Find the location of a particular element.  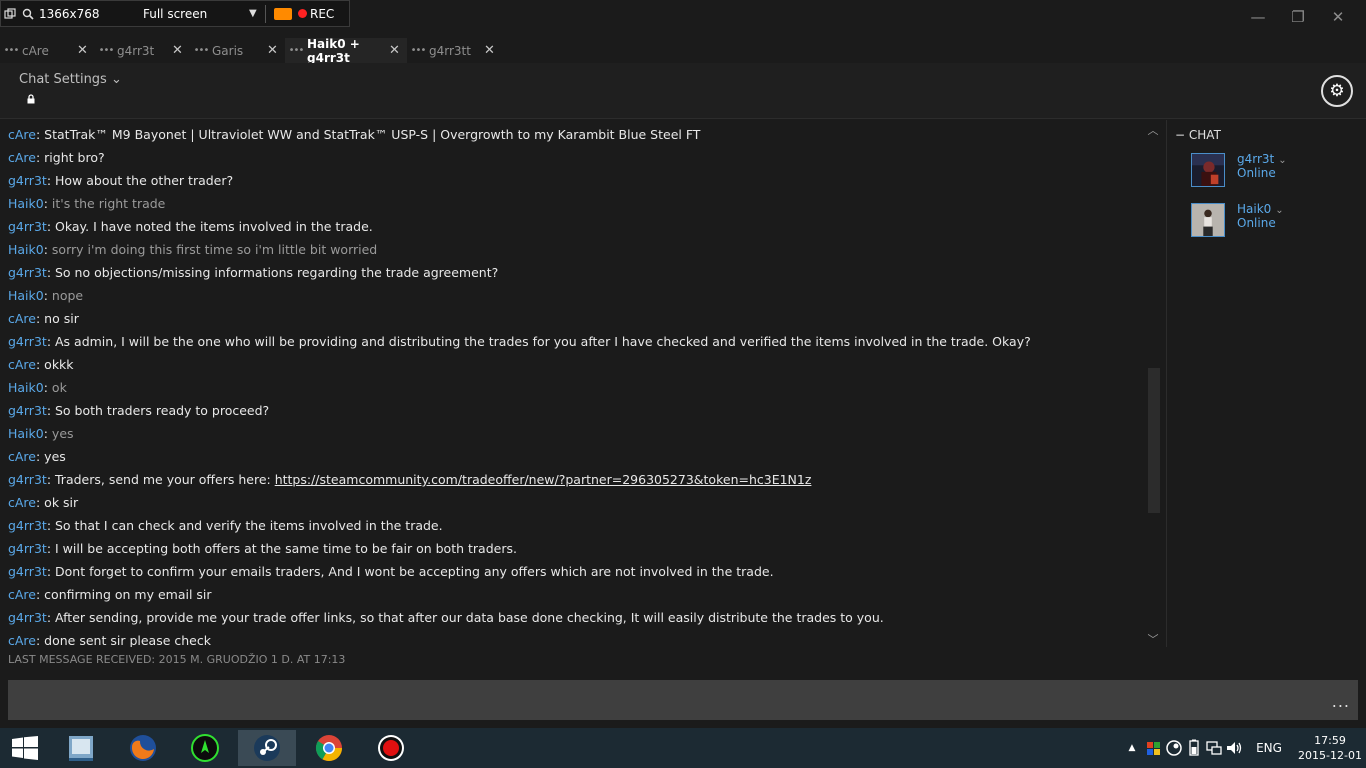

tab-label: Haik0 + g4rr3t is located at coordinates (333, 50).